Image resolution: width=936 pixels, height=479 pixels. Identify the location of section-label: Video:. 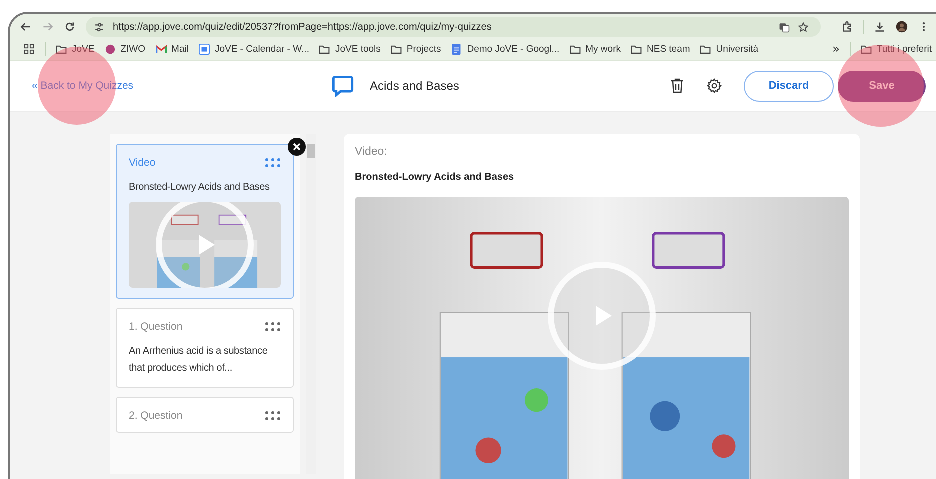
(371, 152).